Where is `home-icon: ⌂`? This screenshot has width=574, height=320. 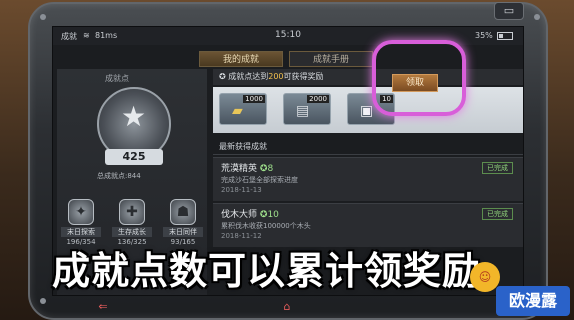 home-icon: ⌂ is located at coordinates (287, 307).